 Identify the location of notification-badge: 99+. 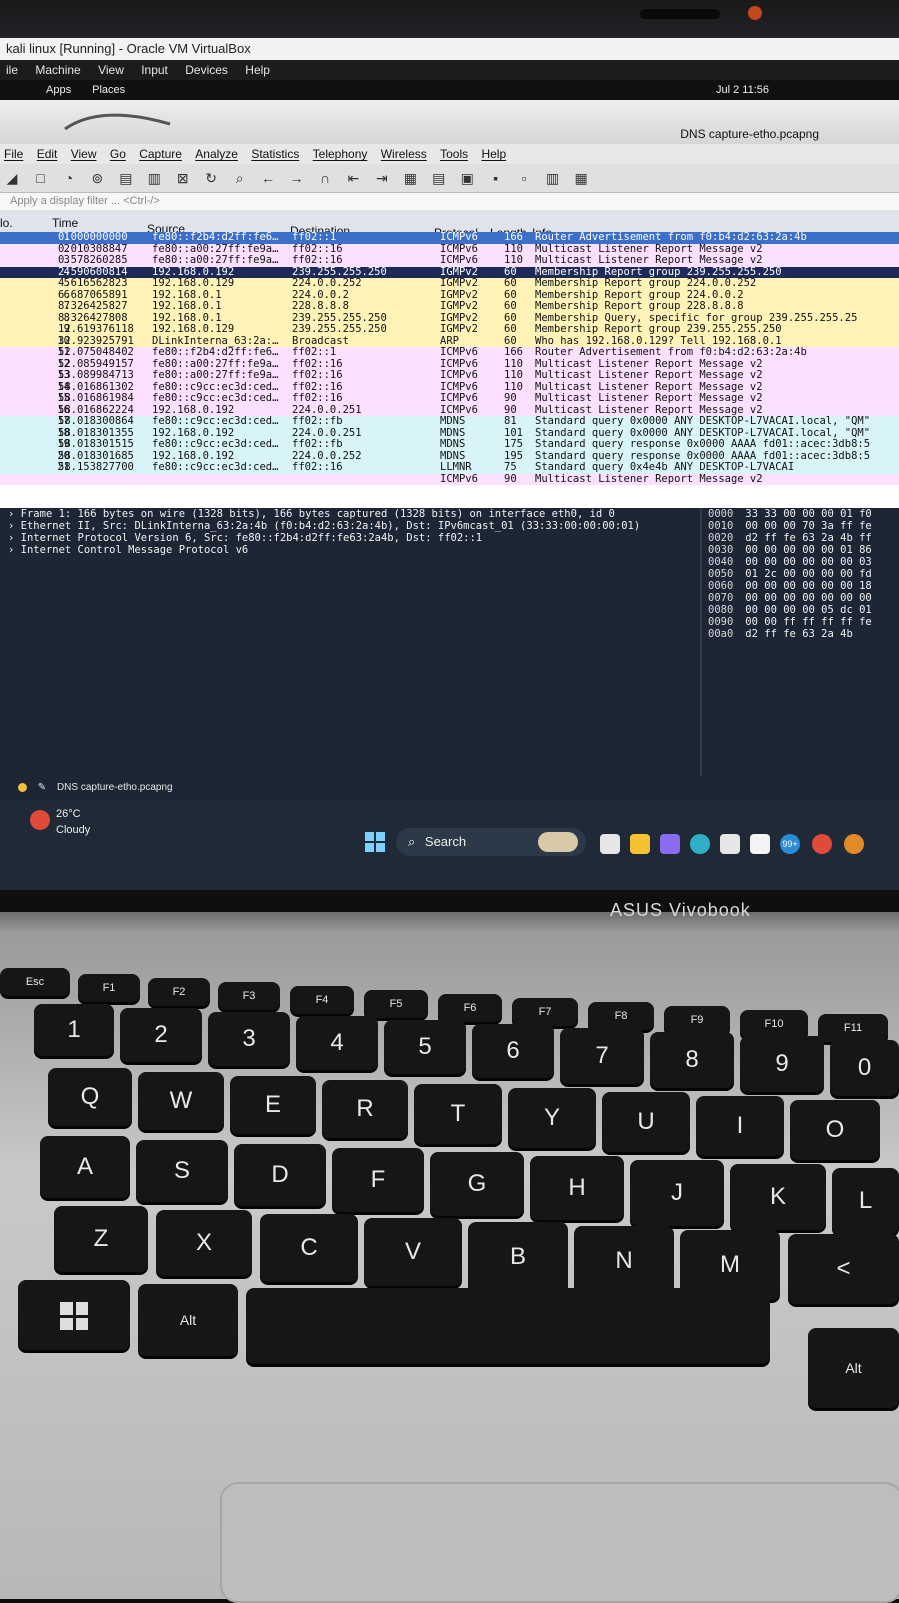
(790, 844).